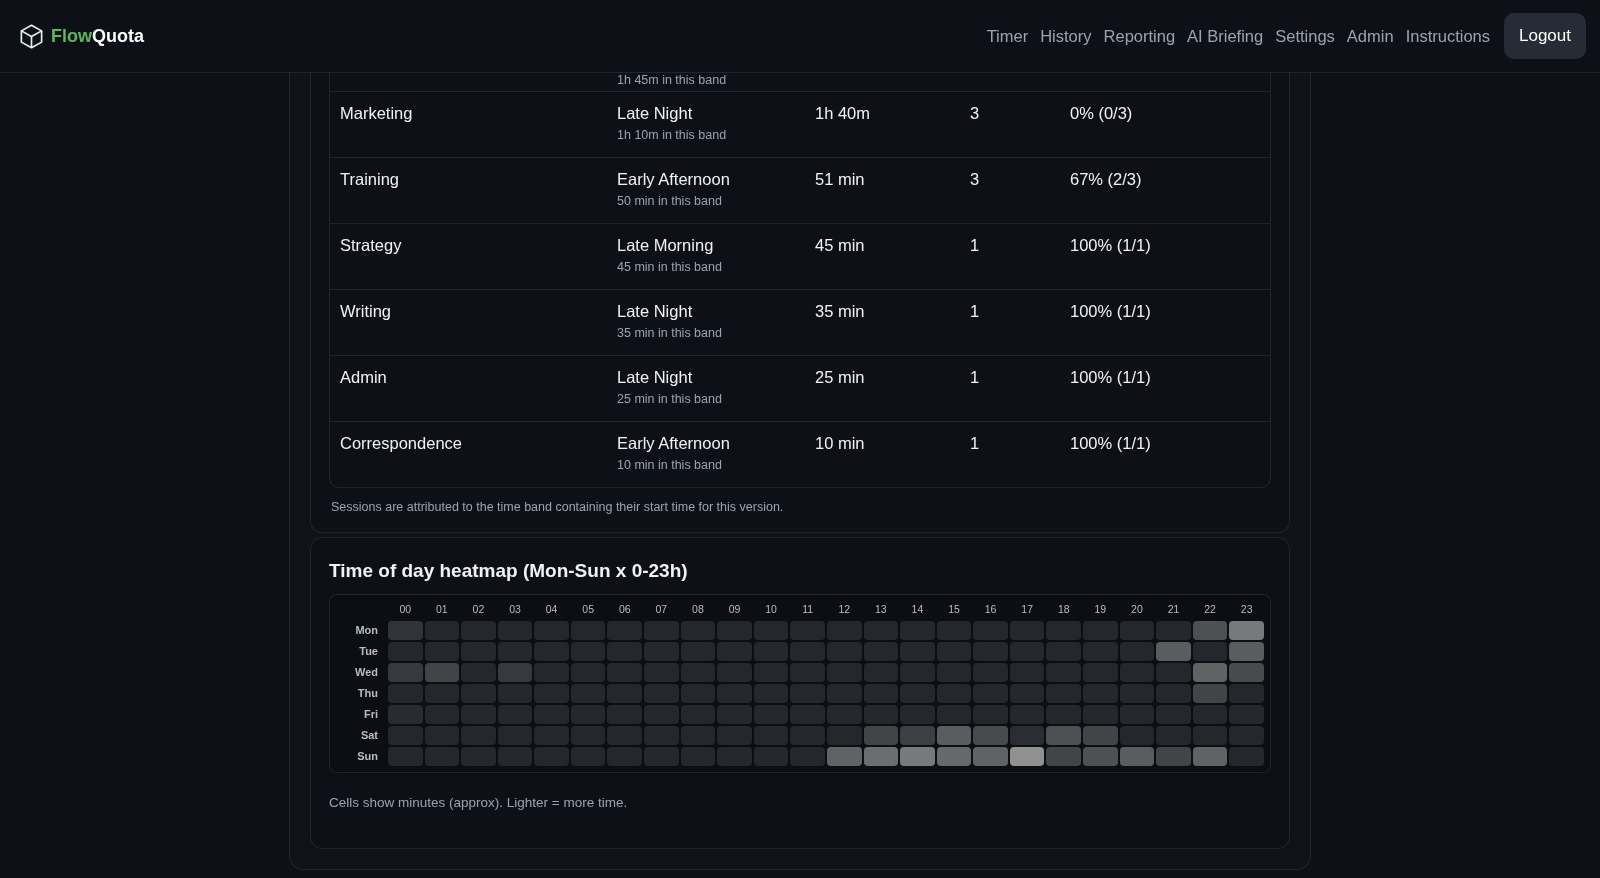  I want to click on completion-rate: 67% (2/3), so click(1106, 180).